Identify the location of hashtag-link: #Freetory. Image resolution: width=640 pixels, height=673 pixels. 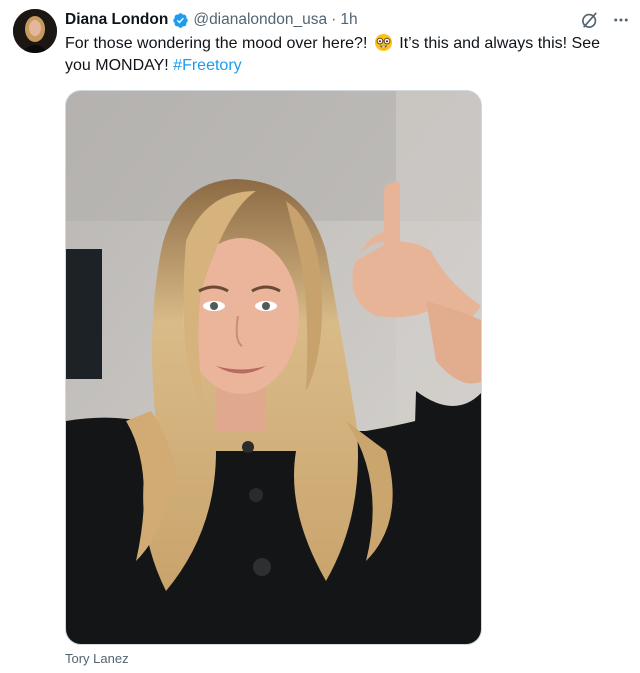
(207, 65).